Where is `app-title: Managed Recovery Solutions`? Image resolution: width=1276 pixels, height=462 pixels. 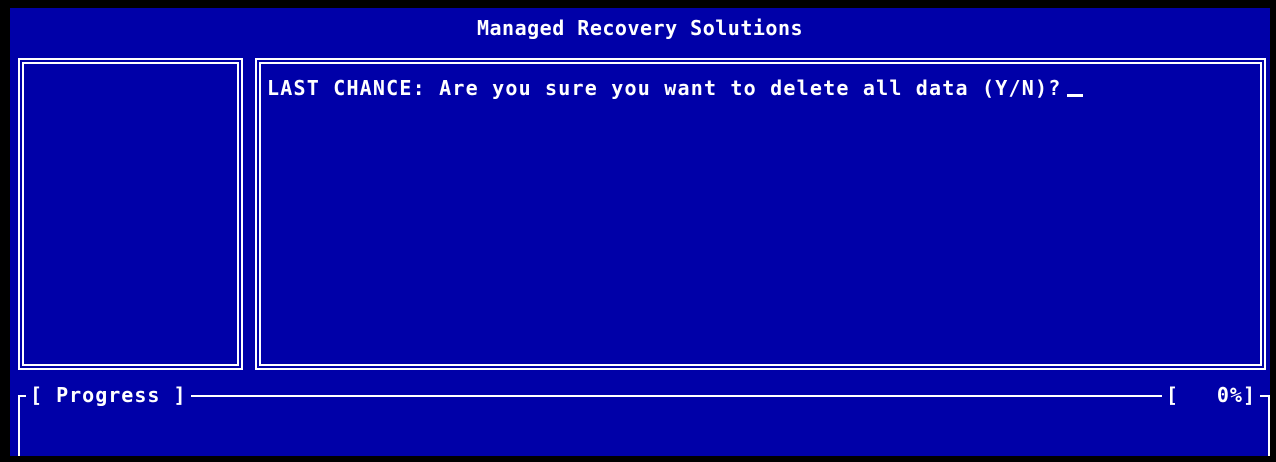
app-title: Managed Recovery Solutions is located at coordinates (640, 28).